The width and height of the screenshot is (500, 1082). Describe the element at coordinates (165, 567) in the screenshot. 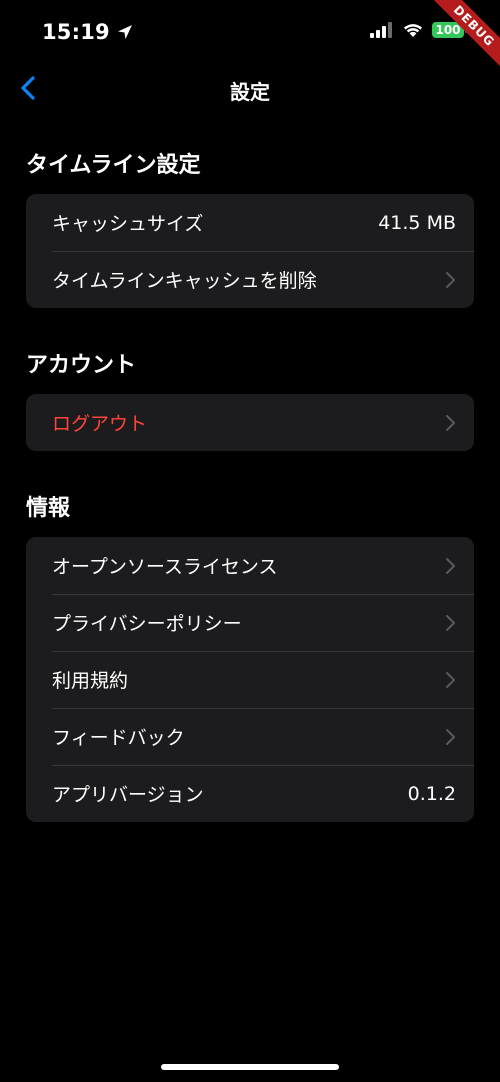

I see `open-source-licenses-label: オープンソースライセンス` at that location.